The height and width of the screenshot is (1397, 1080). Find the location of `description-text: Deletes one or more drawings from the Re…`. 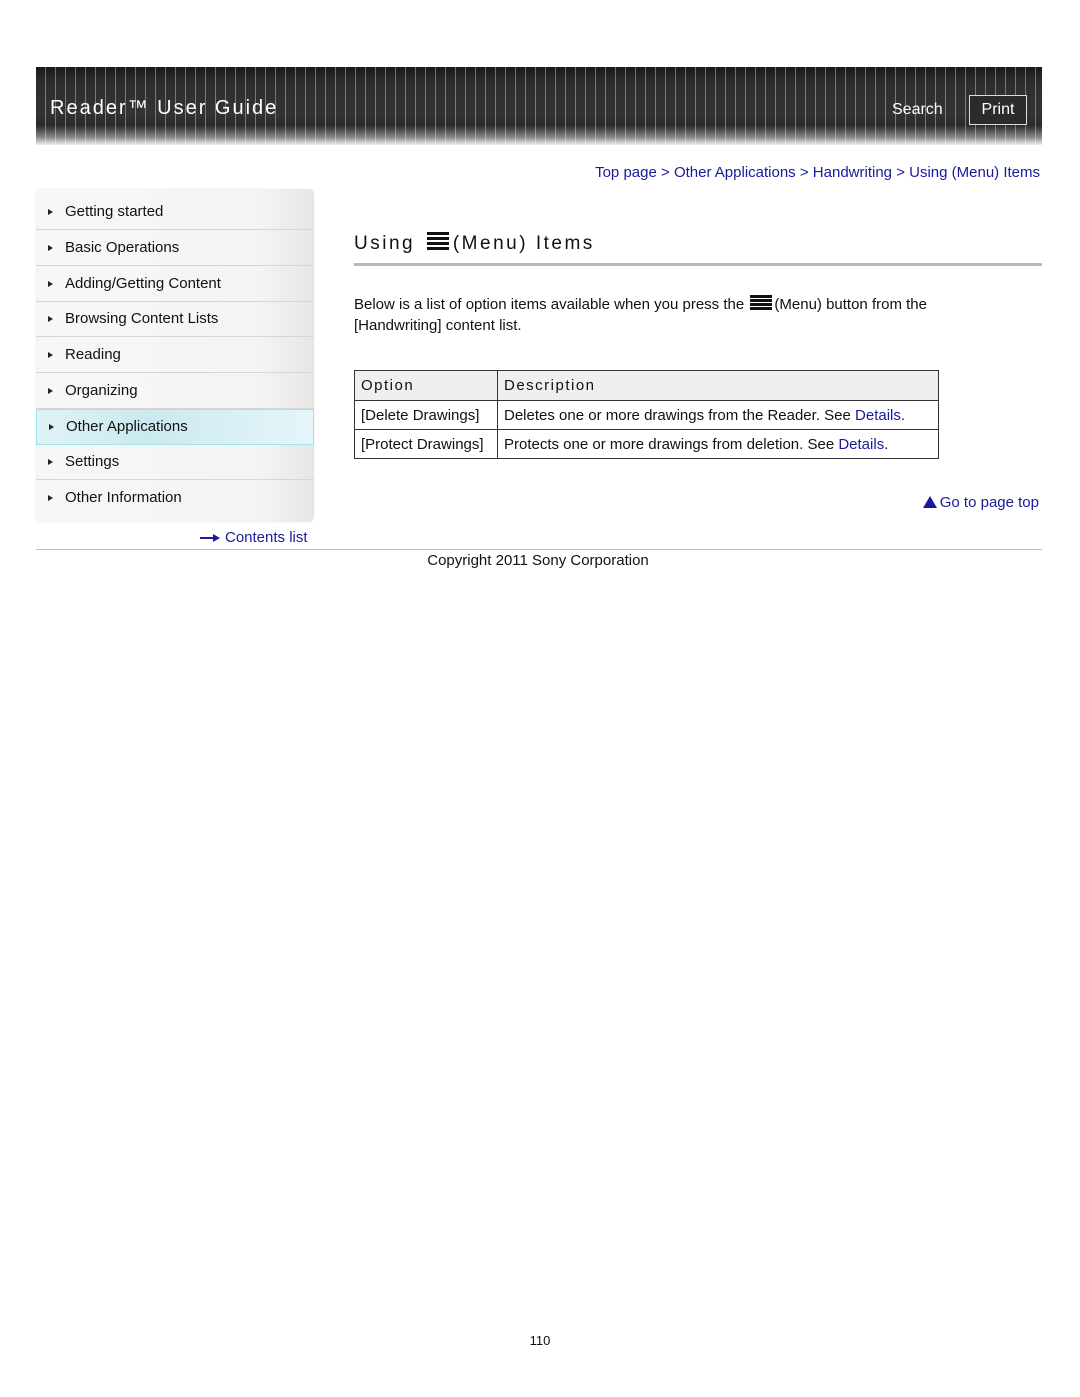

description-text: Deletes one or more drawings from the Re… is located at coordinates (680, 415).